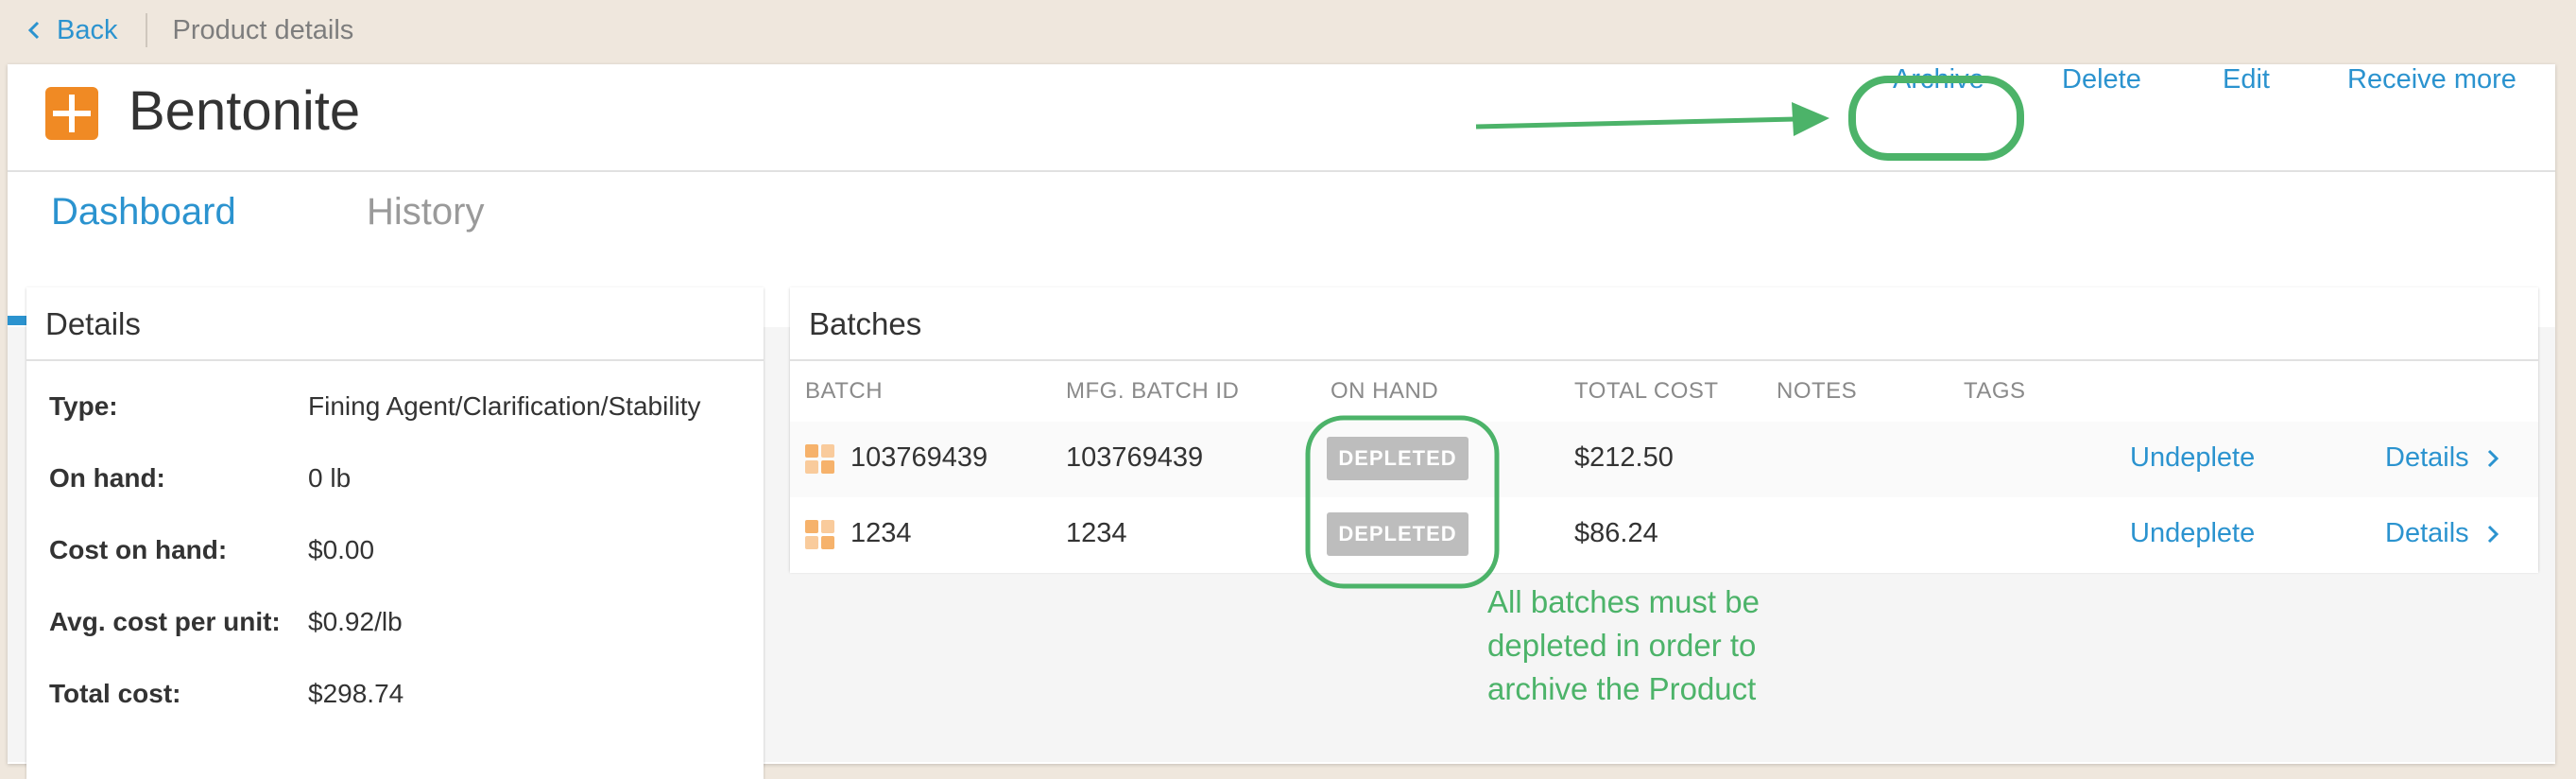 The width and height of the screenshot is (2576, 779). Describe the element at coordinates (1135, 457) in the screenshot. I see `mfg-batch-id-cell: 103769439` at that location.